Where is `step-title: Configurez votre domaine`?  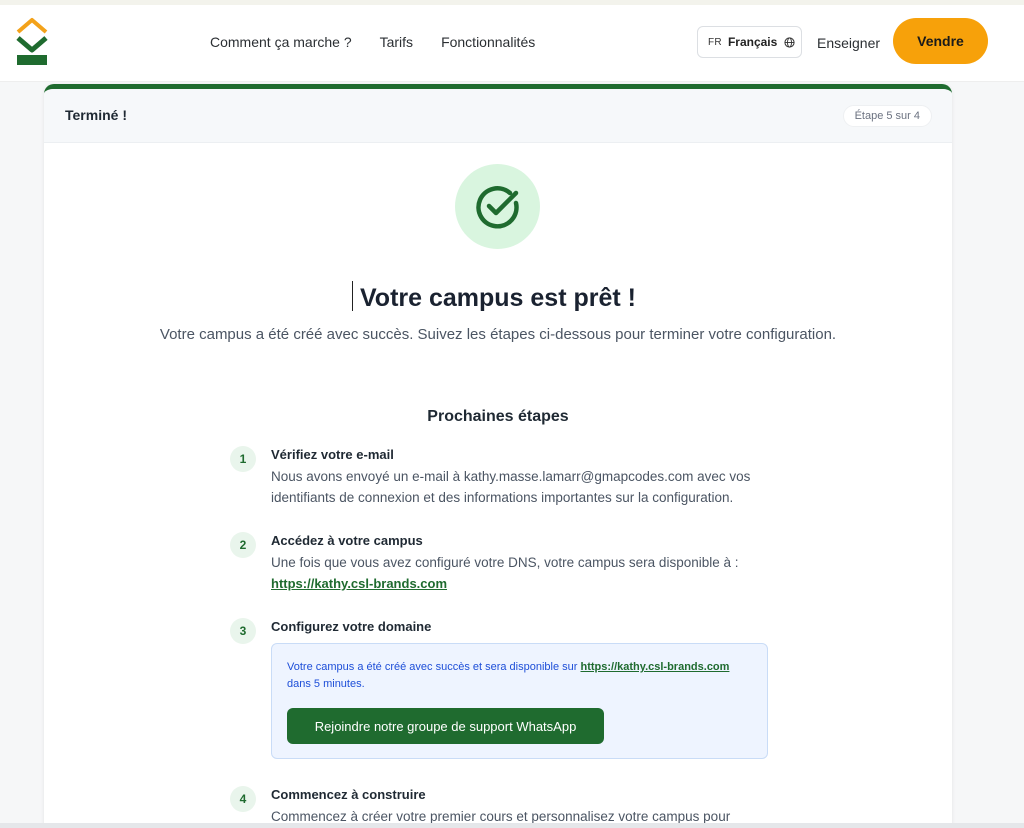 step-title: Configurez votre domaine is located at coordinates (351, 626).